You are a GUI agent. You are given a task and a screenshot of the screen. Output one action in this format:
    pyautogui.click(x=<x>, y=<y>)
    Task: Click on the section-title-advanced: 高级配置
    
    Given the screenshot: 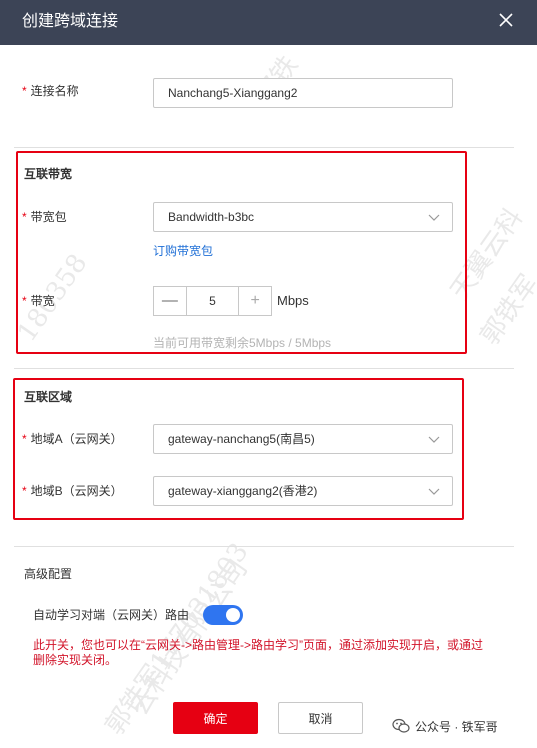 What is the action you would take?
    pyautogui.click(x=48, y=574)
    